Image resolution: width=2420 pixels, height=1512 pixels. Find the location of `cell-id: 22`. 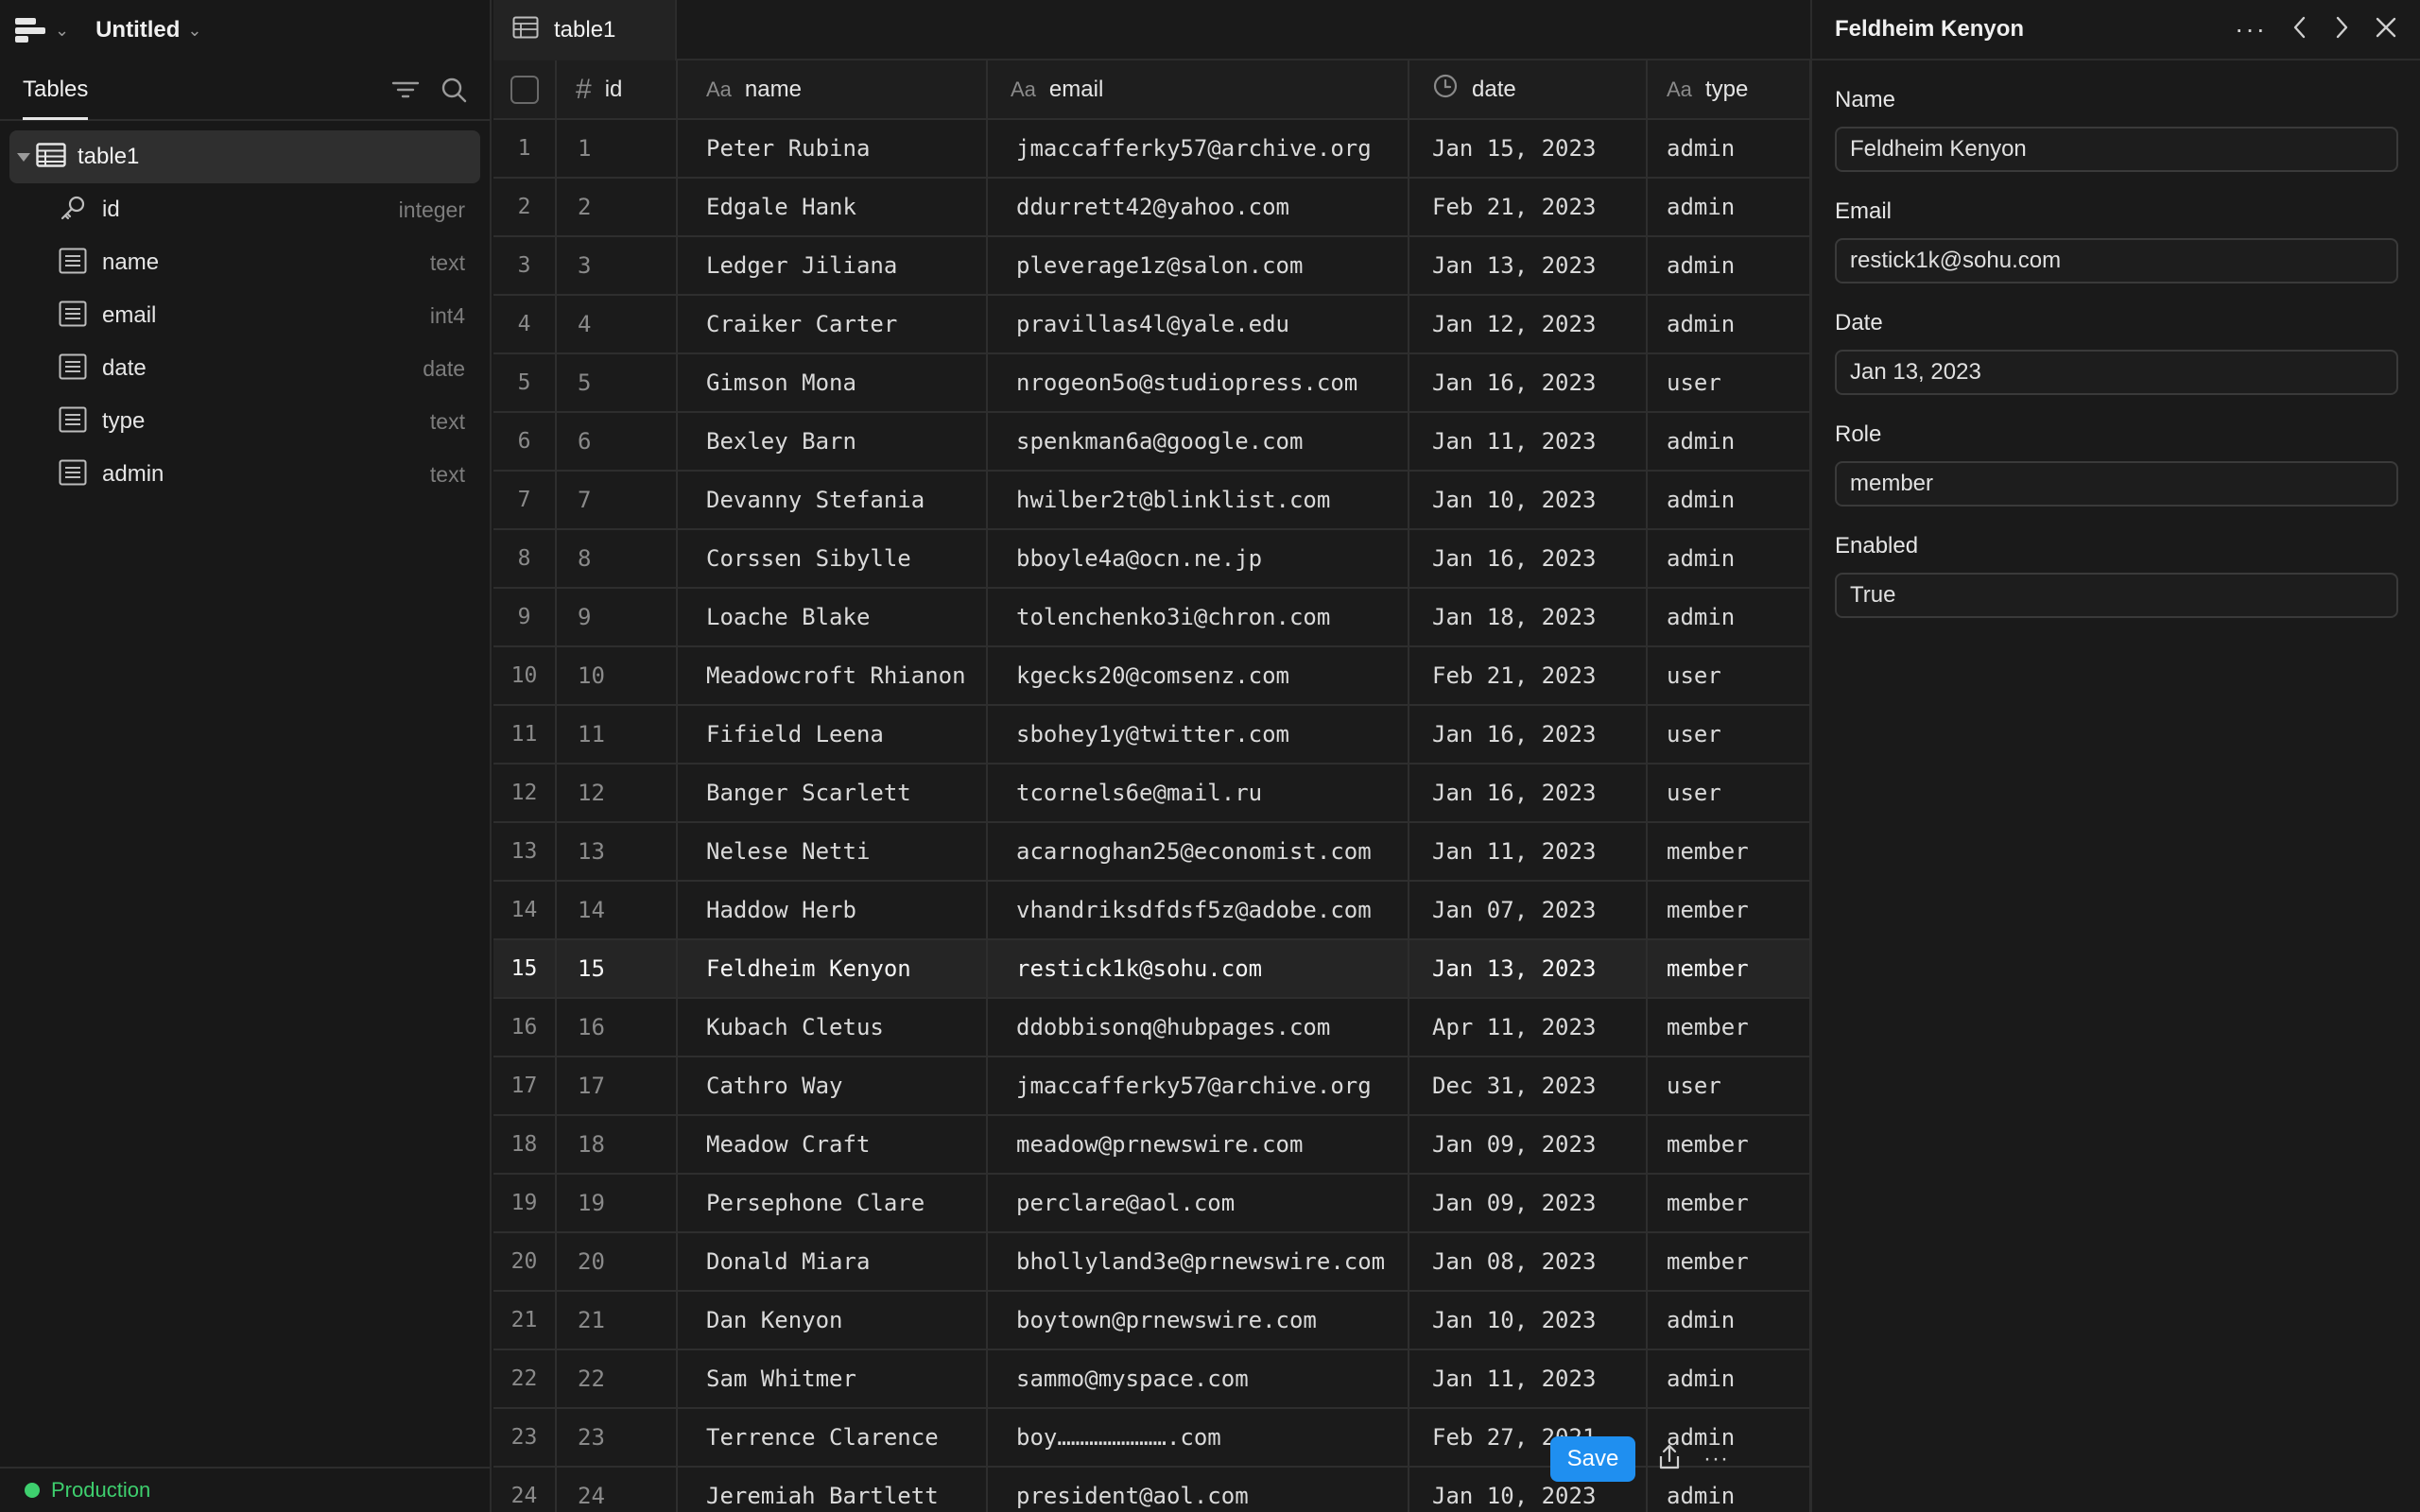

cell-id: 22 is located at coordinates (617, 1379).